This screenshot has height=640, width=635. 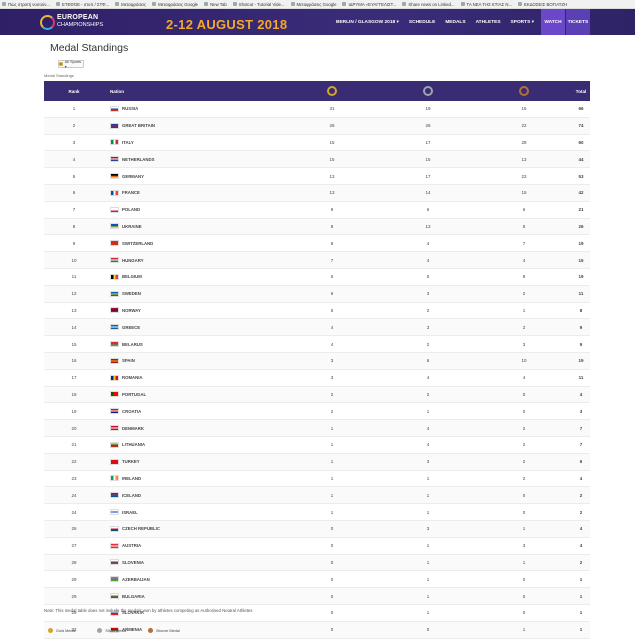 I want to click on bronze-count: 22, so click(x=524, y=126).